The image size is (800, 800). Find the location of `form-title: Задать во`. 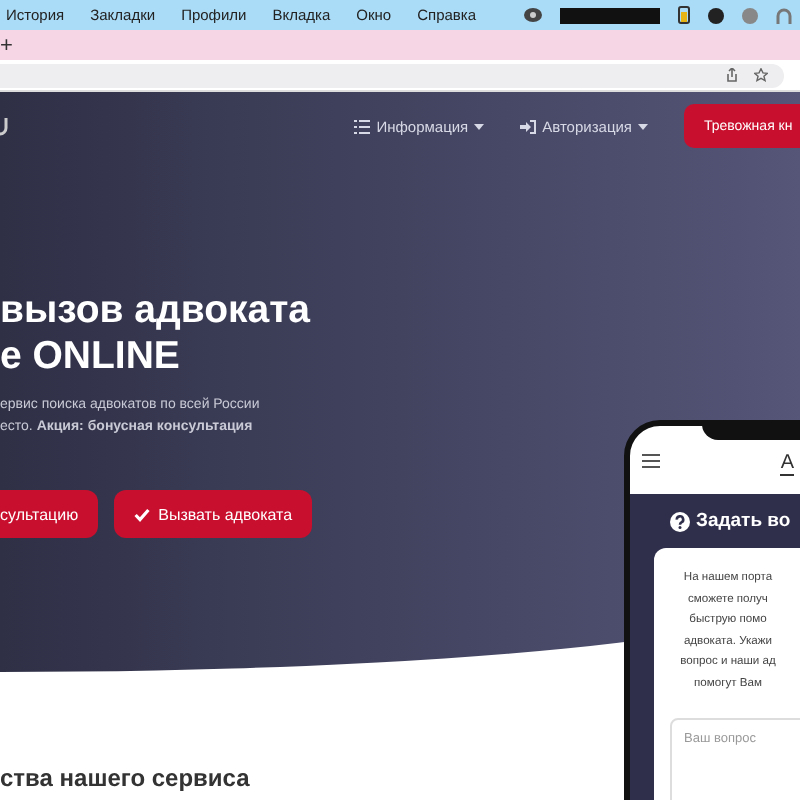

form-title: Задать во is located at coordinates (743, 521).